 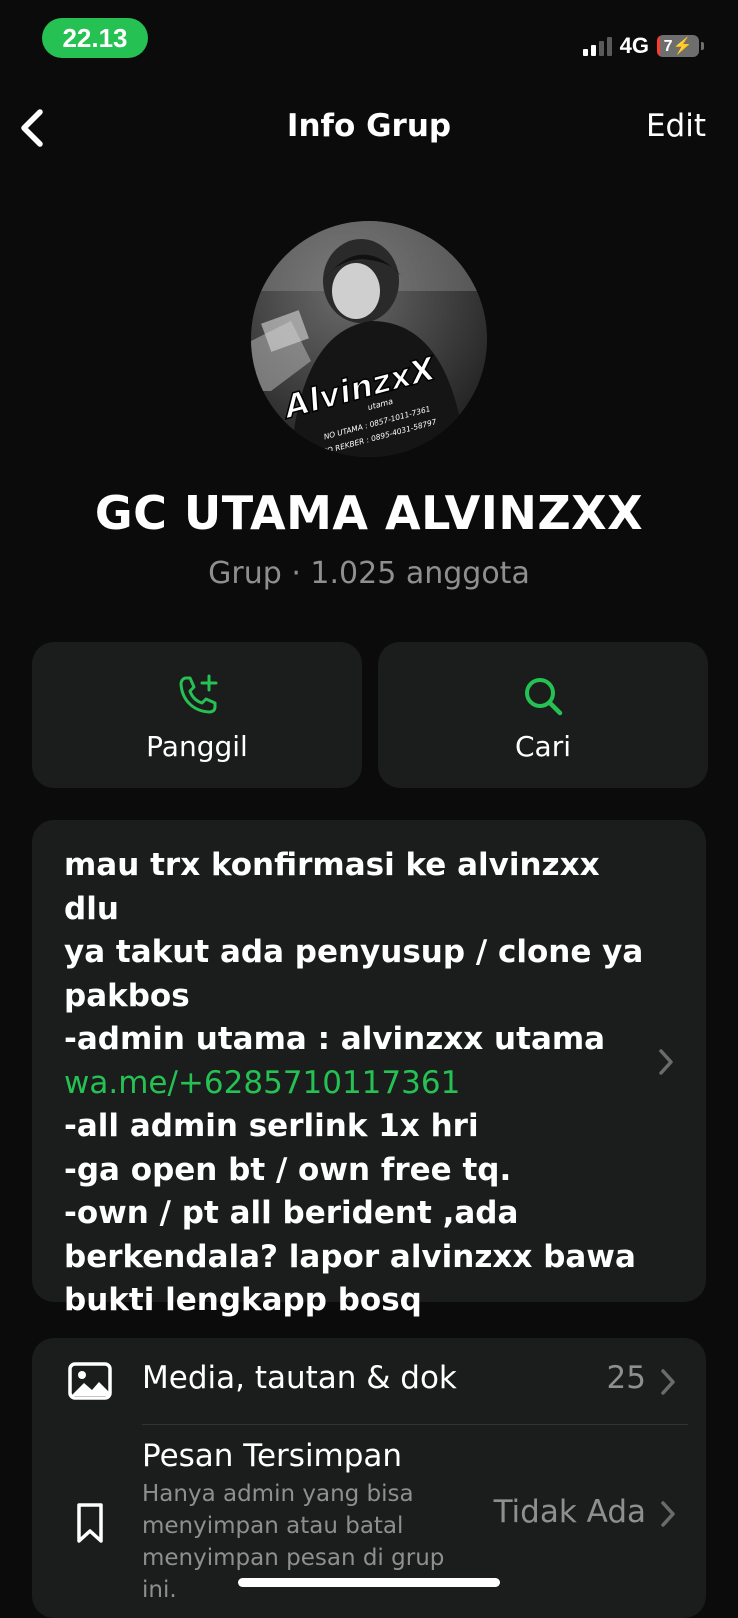 I want to click on desc-line: -all admin serlink 1x hri, so click(x=271, y=1126).